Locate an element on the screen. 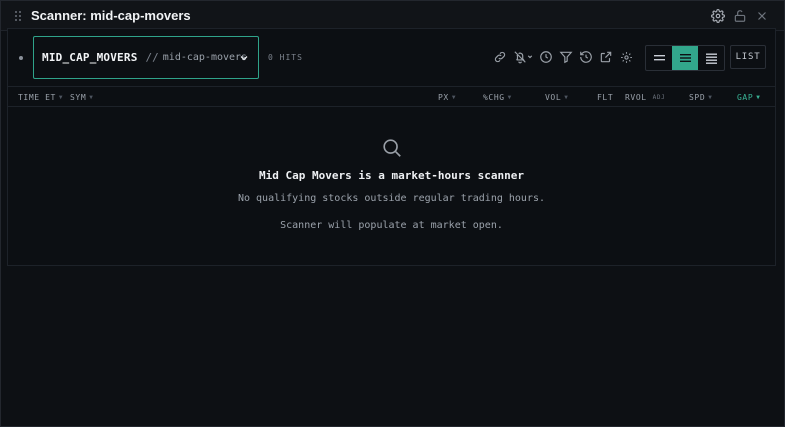 Image resolution: width=785 pixels, height=427 pixels. col-flt: FLT is located at coordinates (605, 97).